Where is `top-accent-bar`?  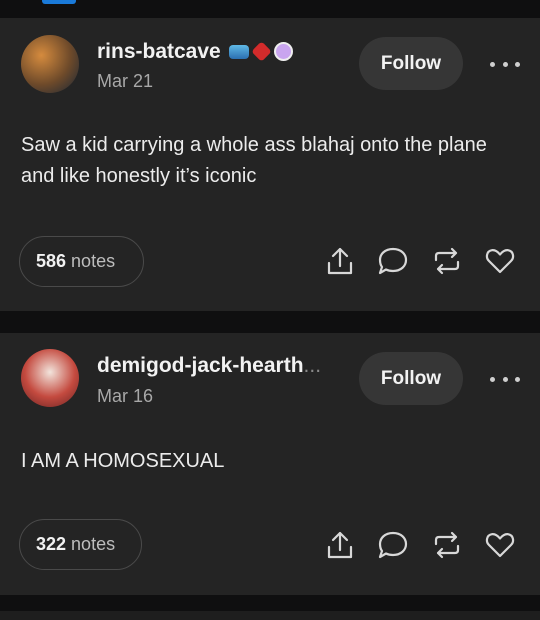
top-accent-bar is located at coordinates (59, 2).